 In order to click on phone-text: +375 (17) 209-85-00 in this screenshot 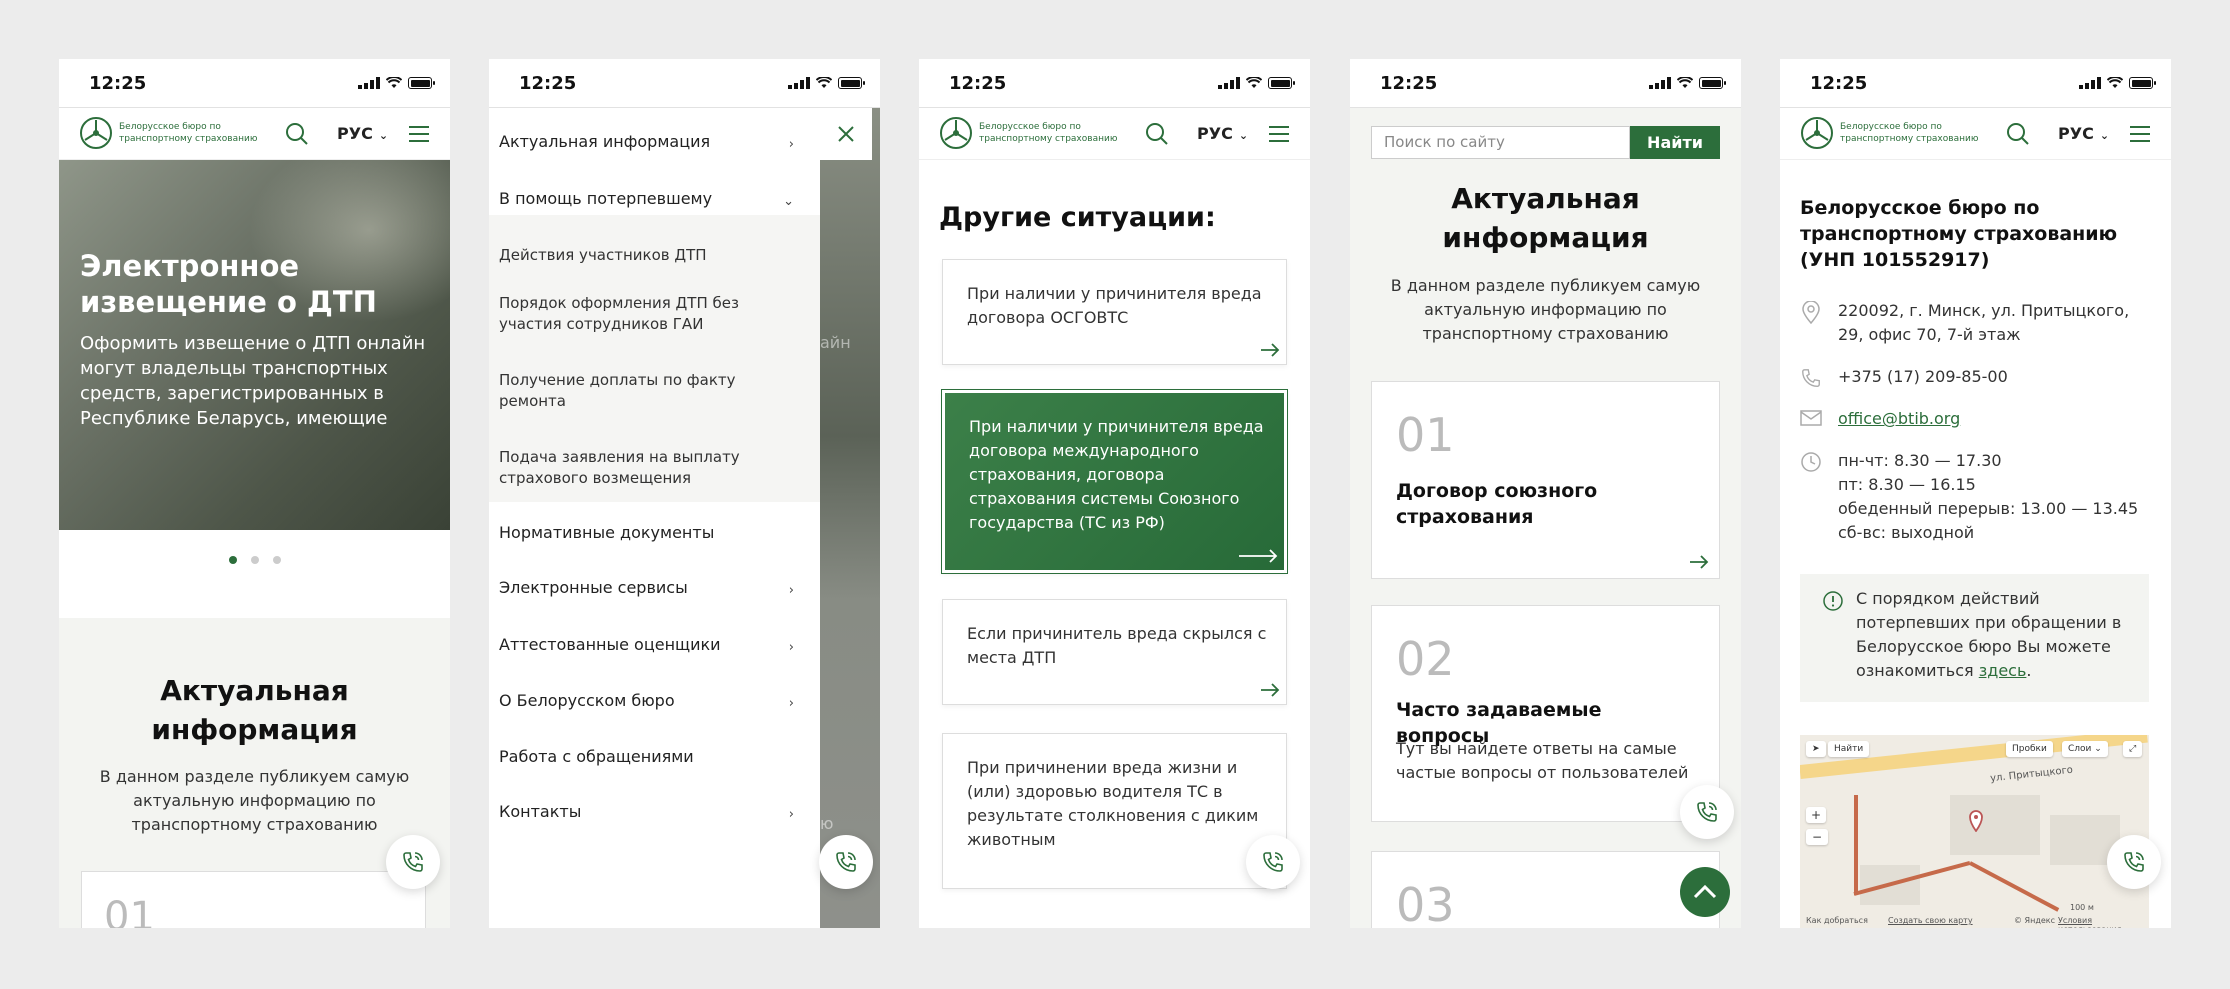, I will do `click(1998, 377)`.